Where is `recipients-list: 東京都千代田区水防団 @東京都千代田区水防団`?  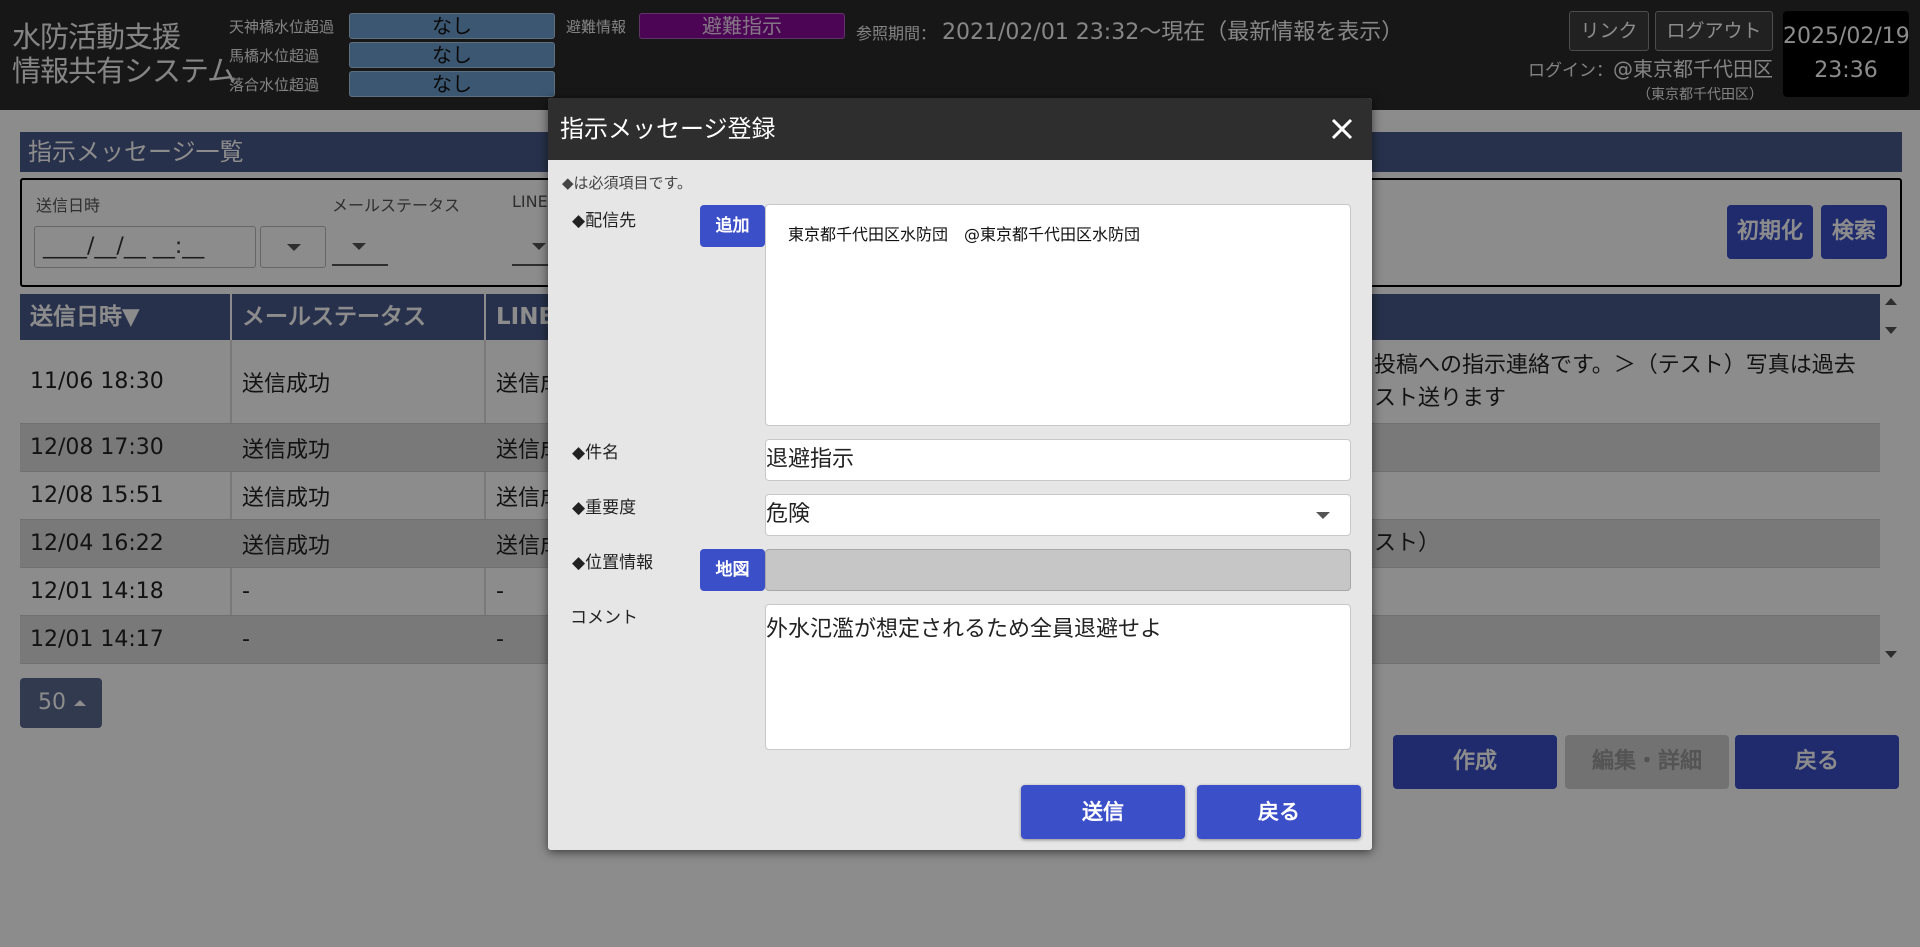
recipients-list: 東京都千代田区水防団 @東京都千代田区水防団 is located at coordinates (1058, 315).